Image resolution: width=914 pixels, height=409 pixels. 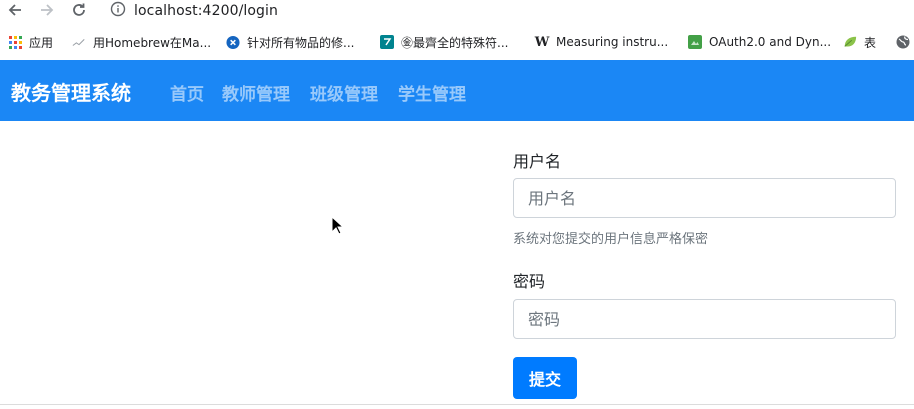 I want to click on address-bar: localhost:4200/login, so click(x=194, y=11).